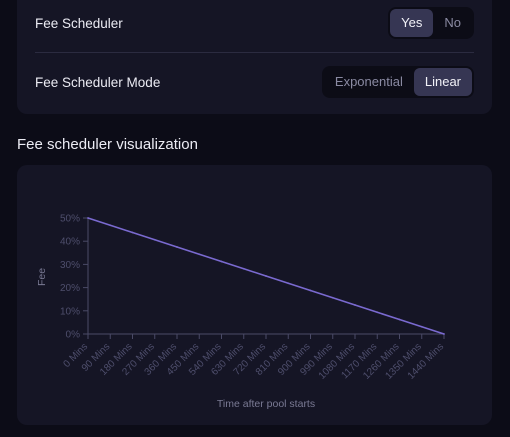 The image size is (510, 437). I want to click on fee-scheduler-yes-button: Yes, so click(412, 23).